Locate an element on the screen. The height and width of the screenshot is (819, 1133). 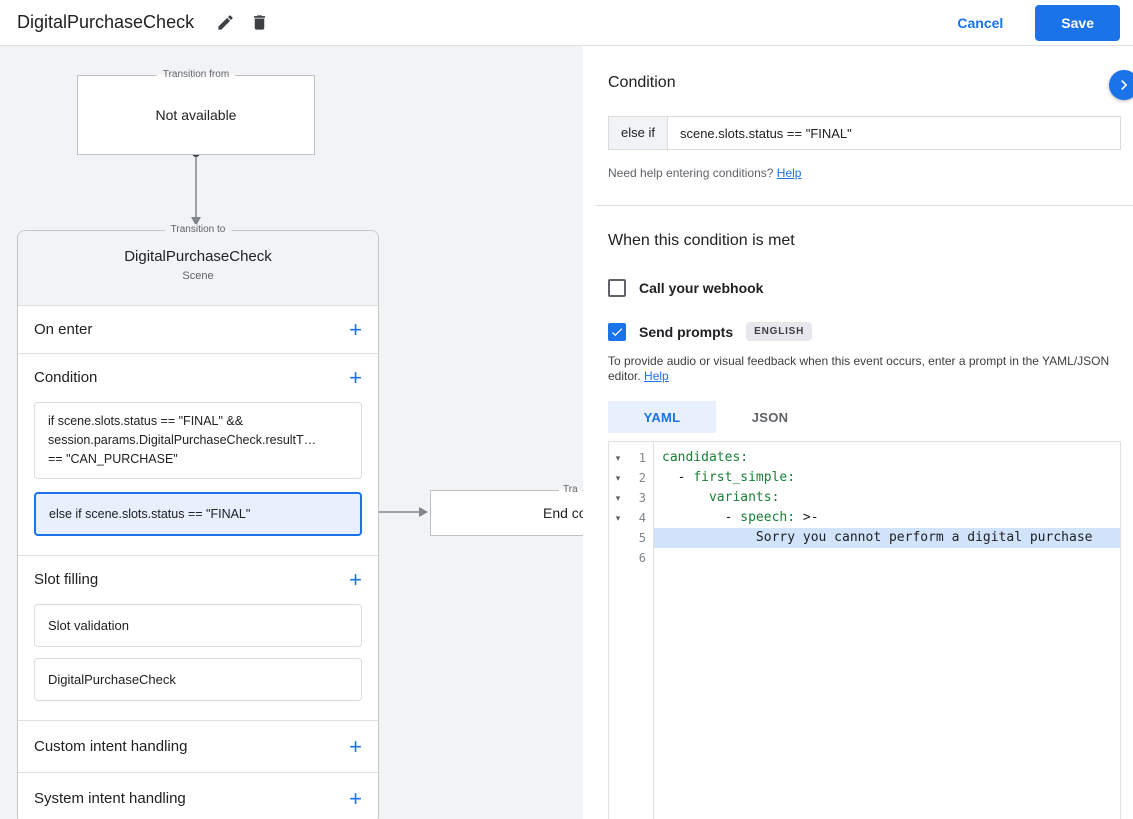
checkmark-icon is located at coordinates (617, 331).